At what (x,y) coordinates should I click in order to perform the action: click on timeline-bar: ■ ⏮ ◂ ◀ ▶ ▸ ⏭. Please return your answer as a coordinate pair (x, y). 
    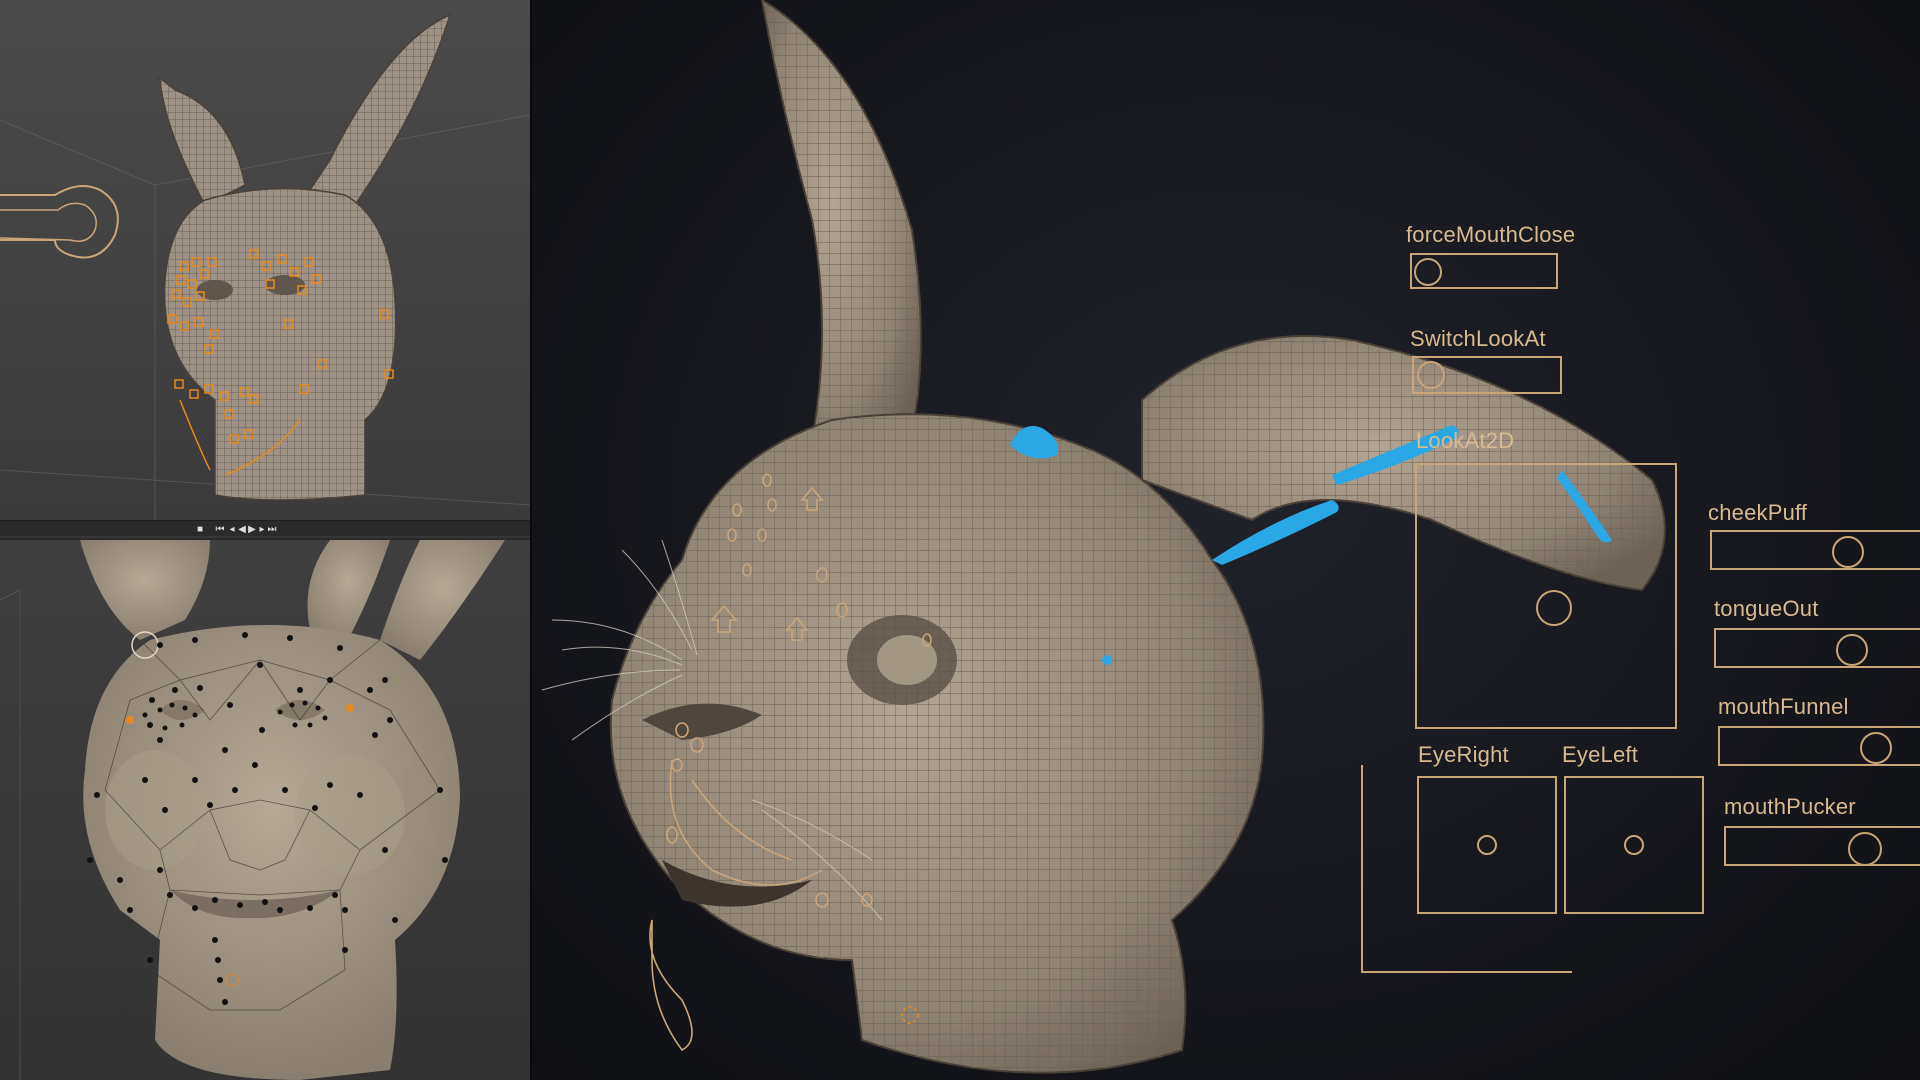
    Looking at the image, I should click on (265, 531).